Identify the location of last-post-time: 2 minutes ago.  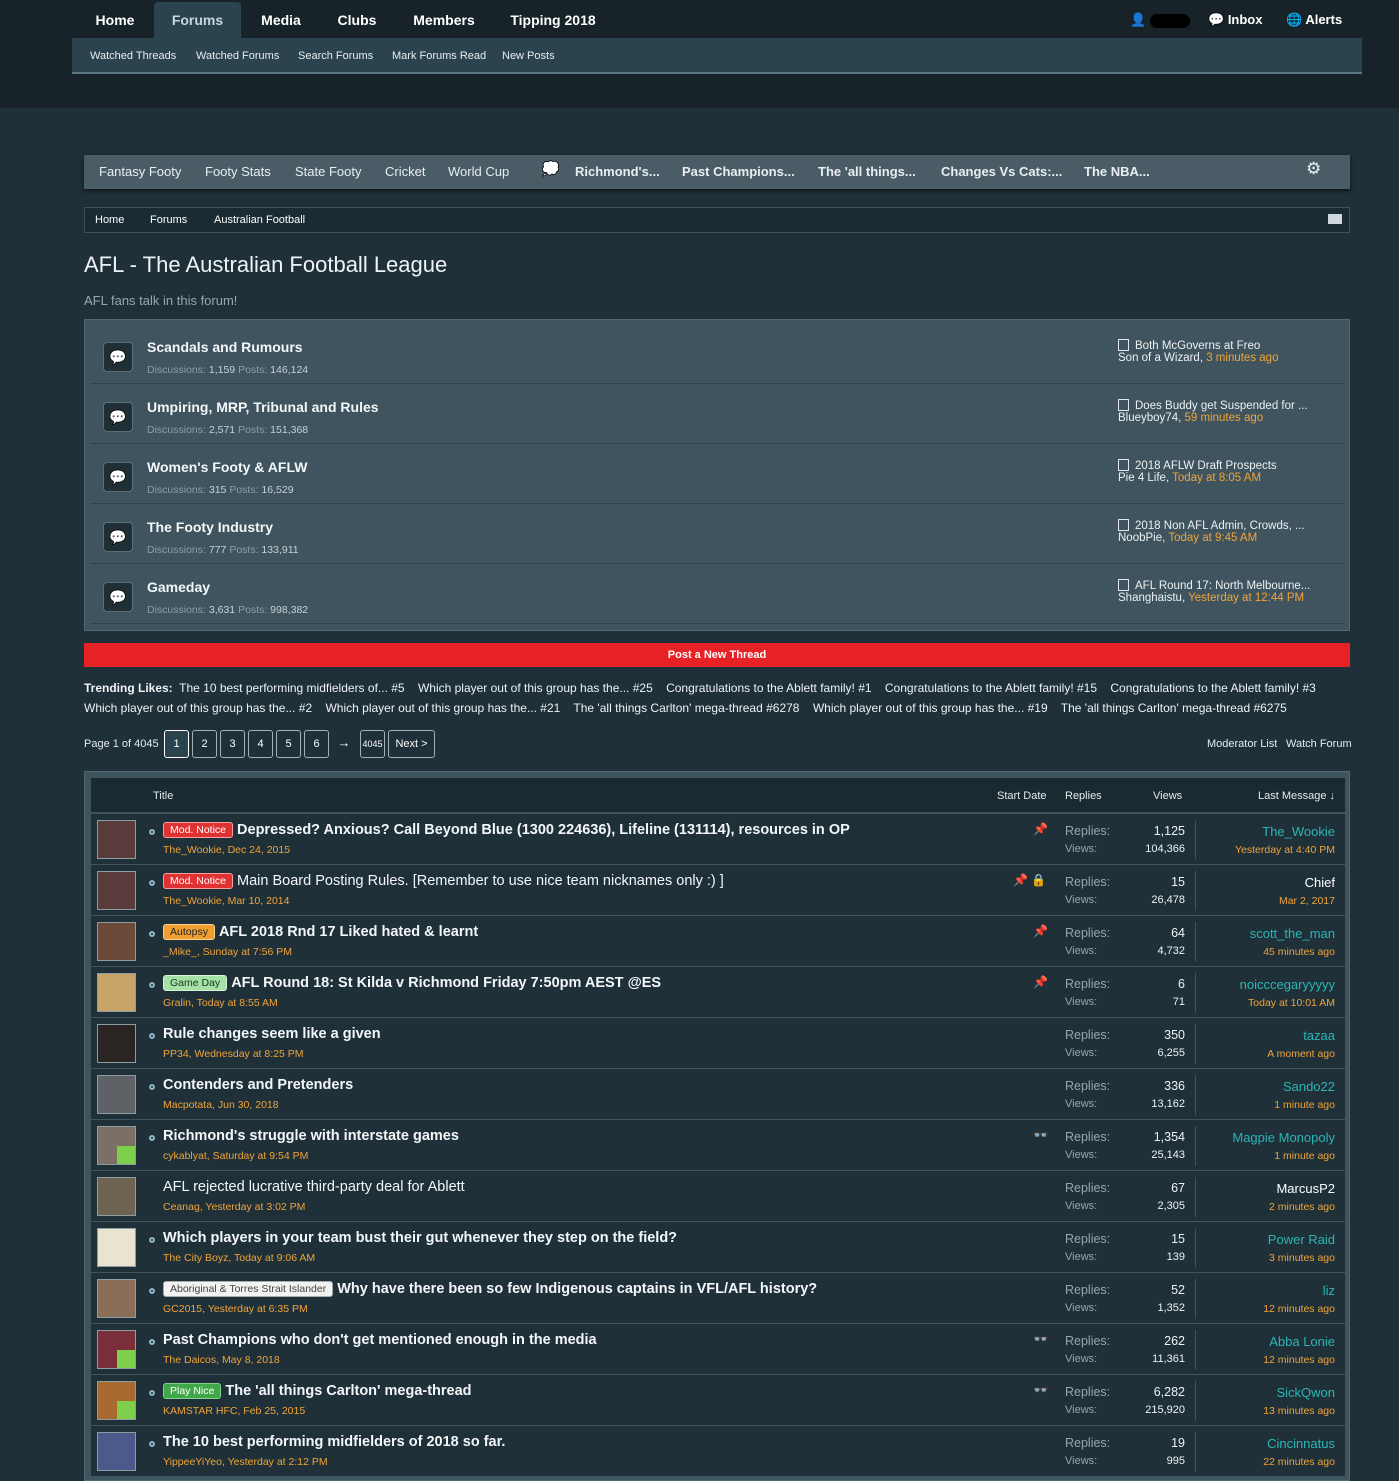
(1302, 1207).